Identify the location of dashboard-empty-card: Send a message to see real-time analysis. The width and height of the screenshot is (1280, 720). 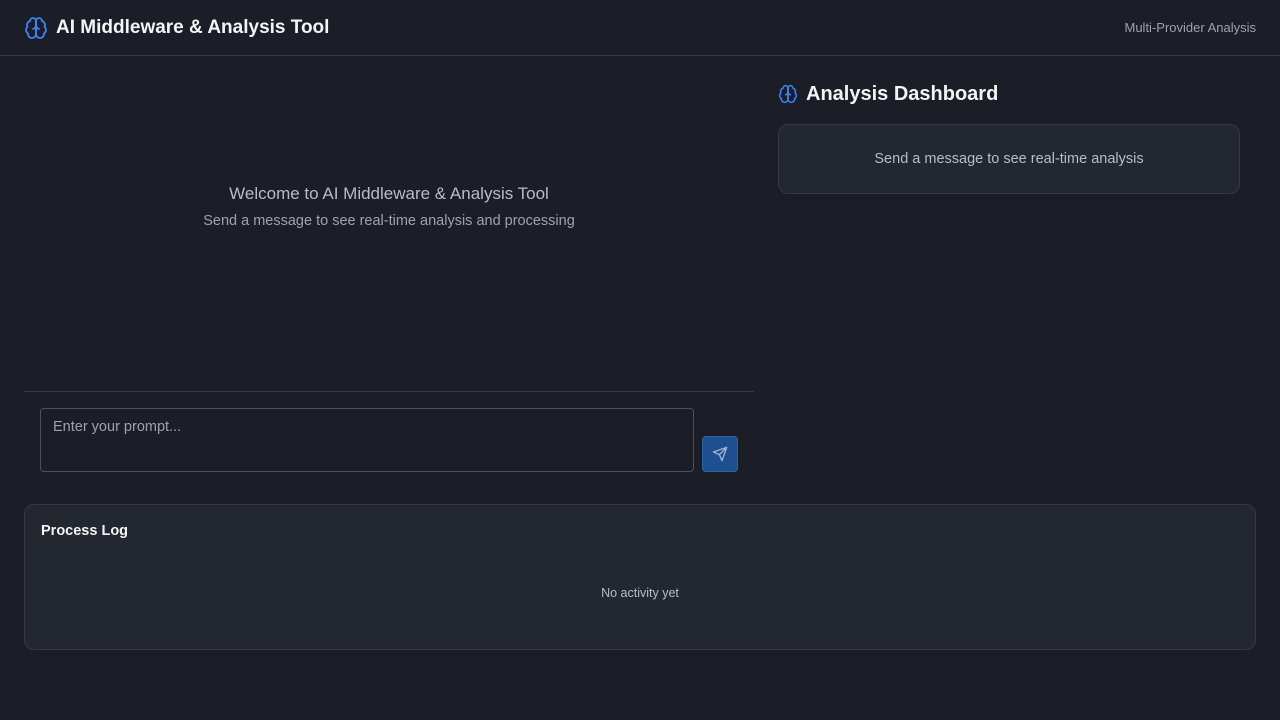
(1009, 159).